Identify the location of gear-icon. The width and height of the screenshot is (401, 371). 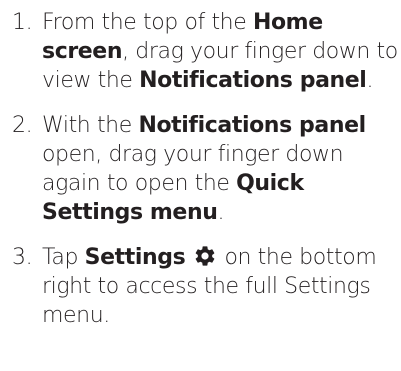
(205, 256).